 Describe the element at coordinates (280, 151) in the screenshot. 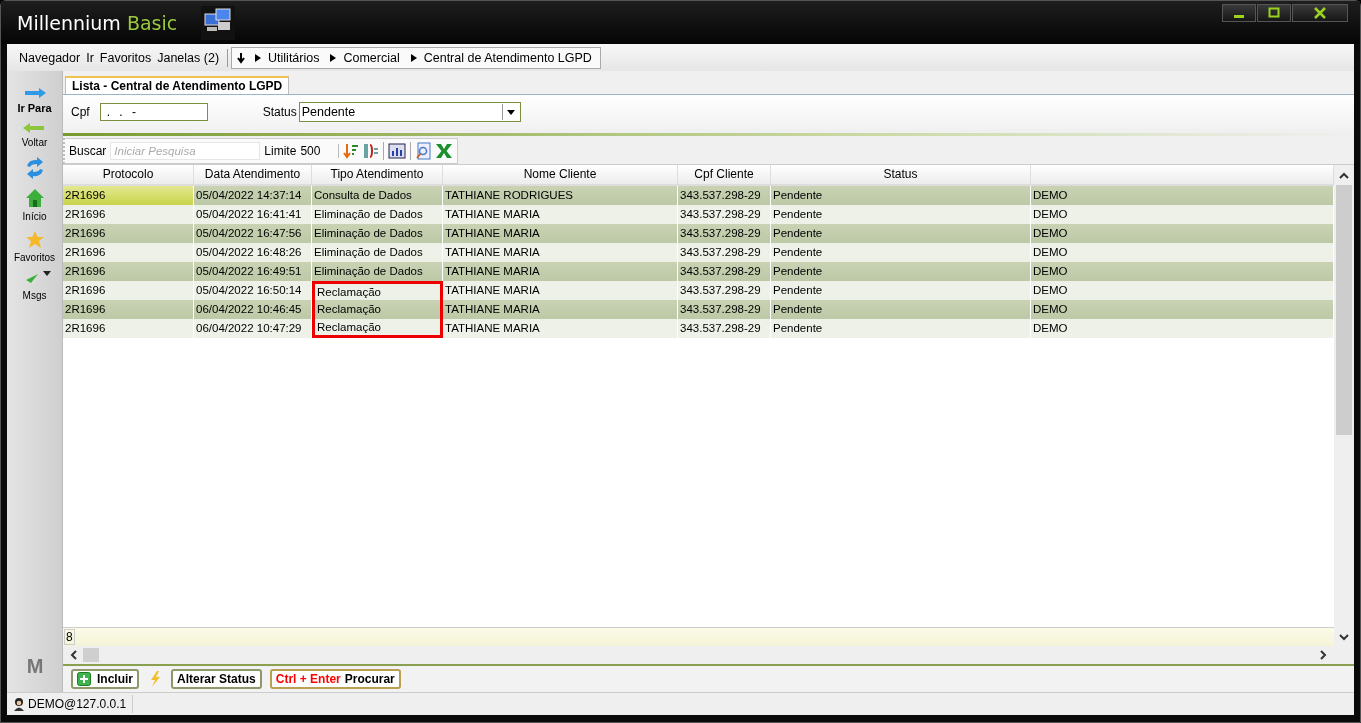

I see `limit-label: Limite` at that location.